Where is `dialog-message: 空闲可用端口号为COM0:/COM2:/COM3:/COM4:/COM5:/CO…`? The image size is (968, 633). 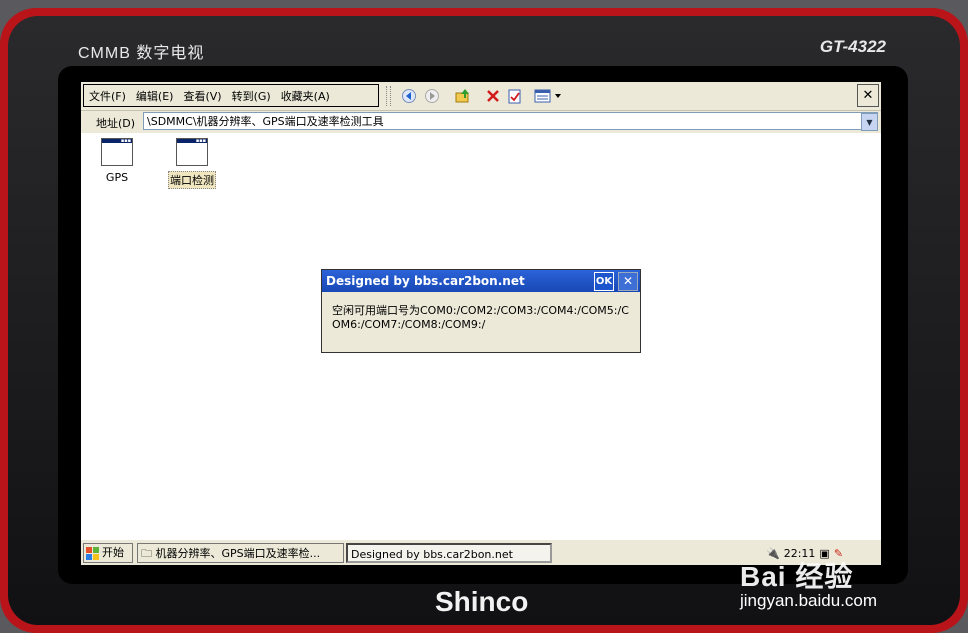 dialog-message: 空闲可用端口号为COM0:/COM2:/COM3:/COM4:/COM5:/CO… is located at coordinates (480, 317).